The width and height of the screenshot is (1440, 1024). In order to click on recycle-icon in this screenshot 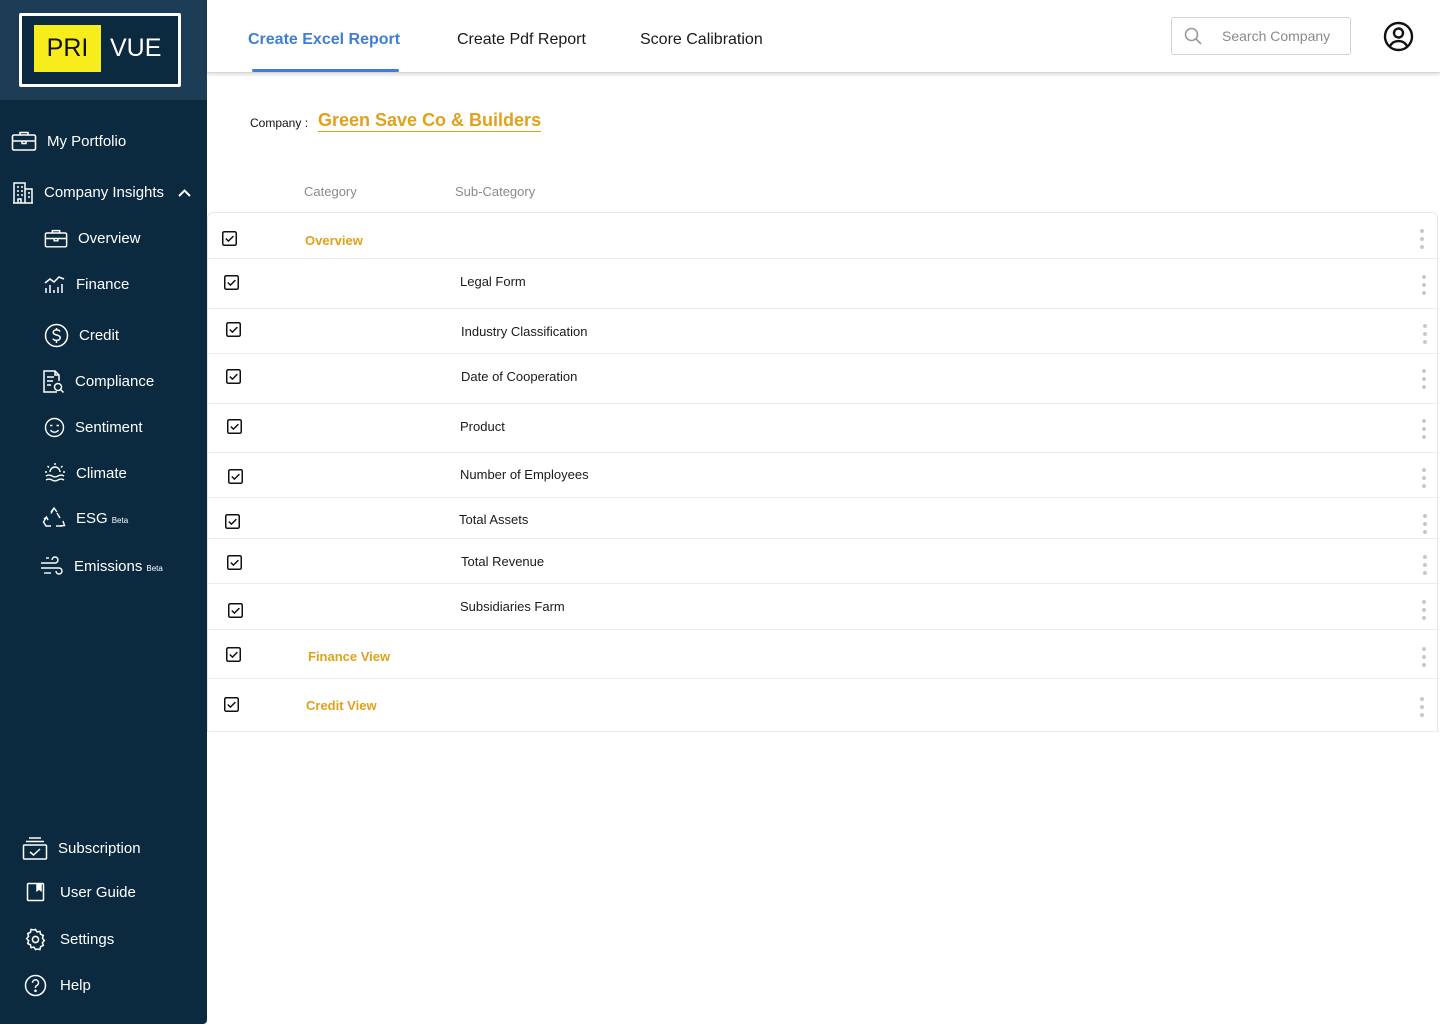, I will do `click(54, 517)`.